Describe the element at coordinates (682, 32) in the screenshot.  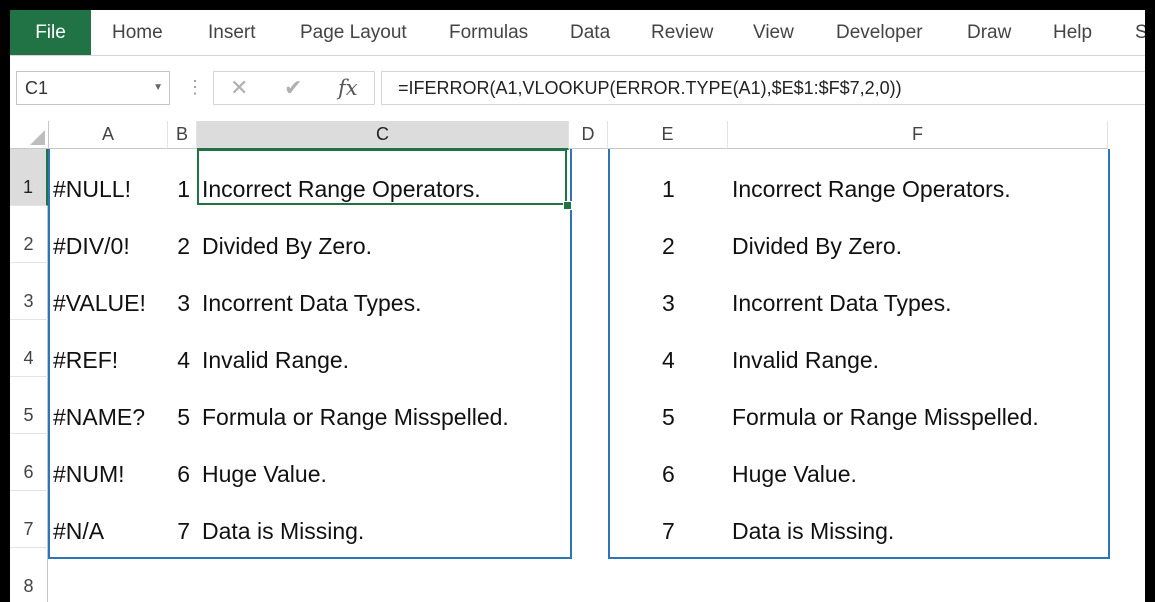
I see `tab-review: Review` at that location.